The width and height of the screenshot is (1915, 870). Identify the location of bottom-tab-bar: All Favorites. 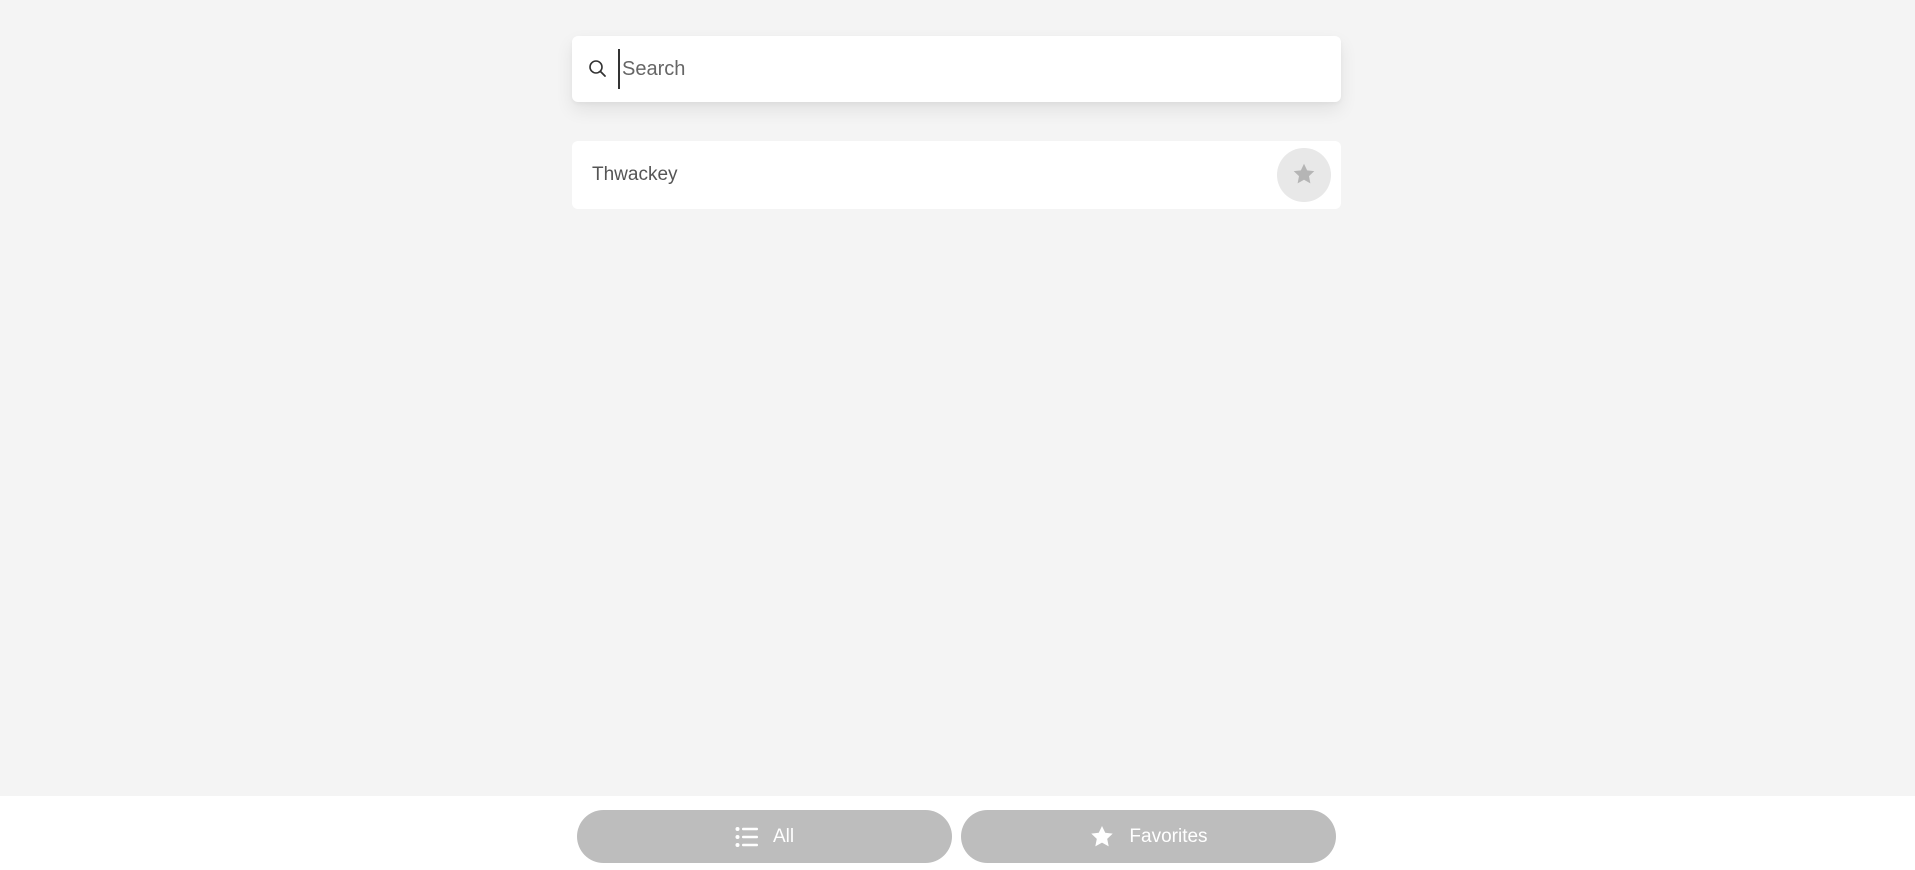
(957, 833).